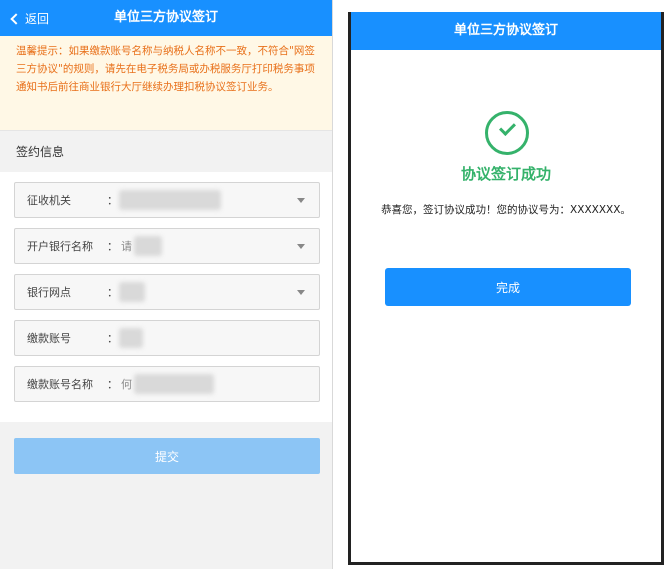 This screenshot has height=569, width=670. Describe the element at coordinates (166, 495) in the screenshot. I see `submit-area: 提交` at that location.